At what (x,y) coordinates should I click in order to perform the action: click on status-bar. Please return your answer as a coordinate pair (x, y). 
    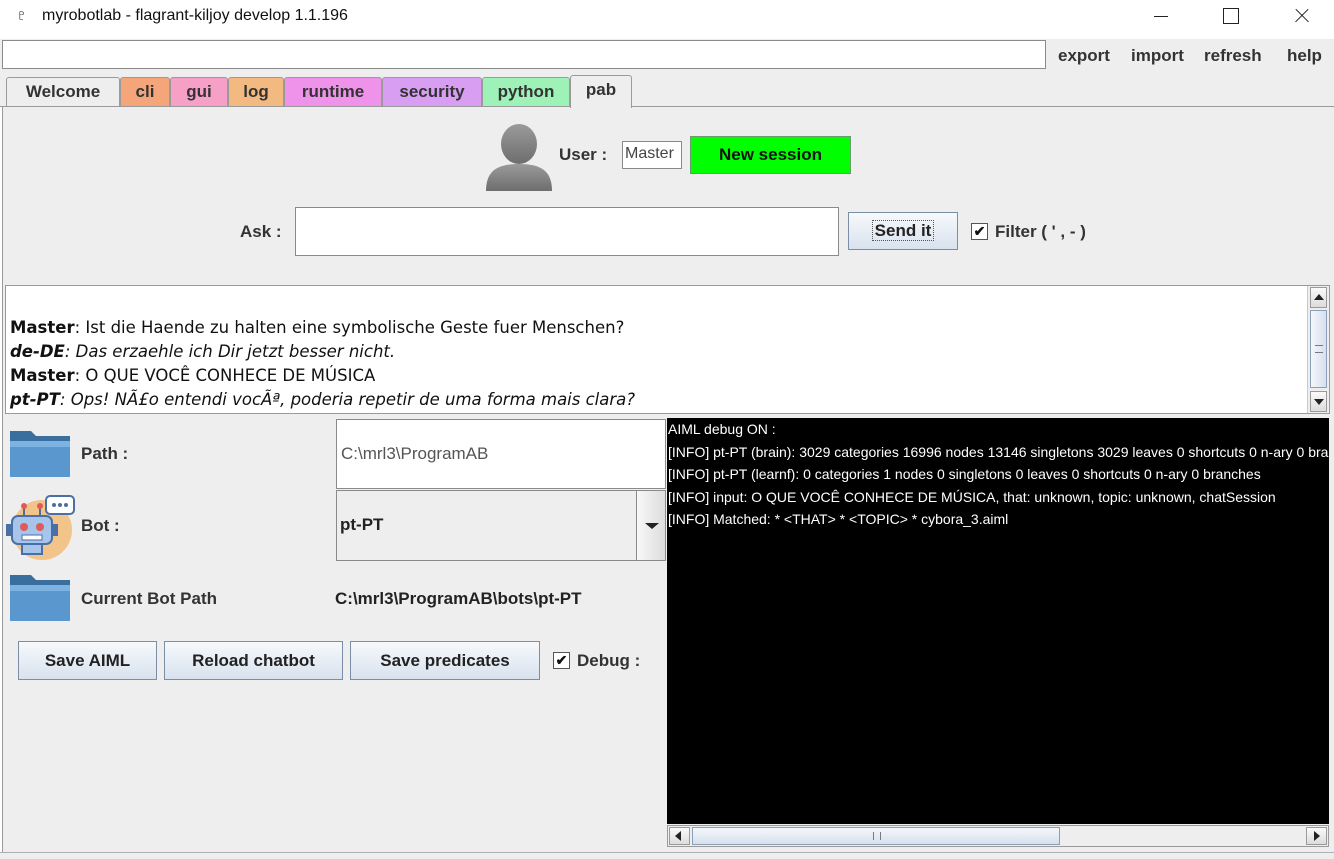
    Looking at the image, I should click on (667, 855).